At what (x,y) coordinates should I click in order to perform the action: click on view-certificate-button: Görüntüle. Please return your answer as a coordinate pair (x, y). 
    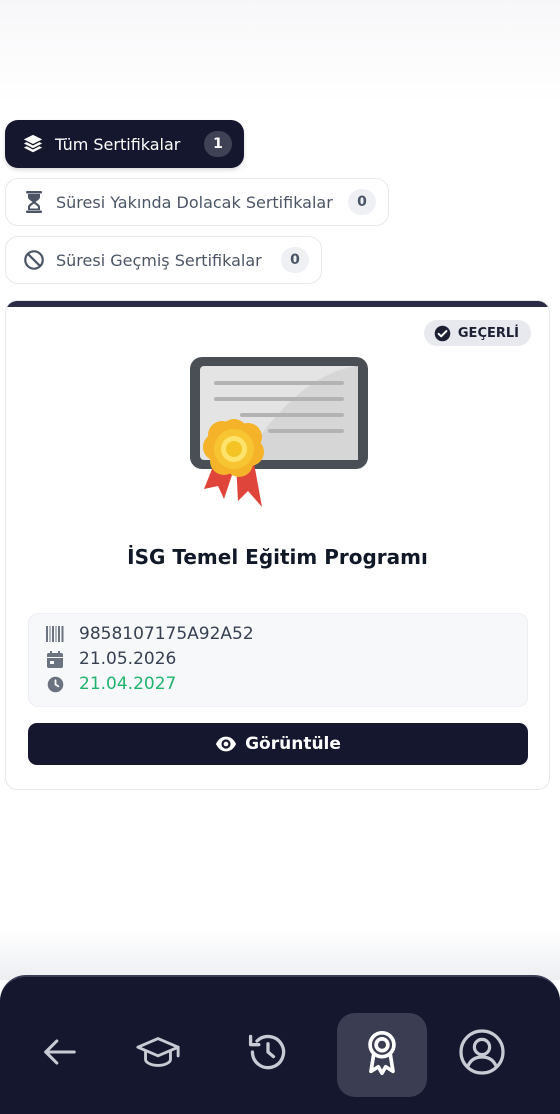
    Looking at the image, I should click on (278, 744).